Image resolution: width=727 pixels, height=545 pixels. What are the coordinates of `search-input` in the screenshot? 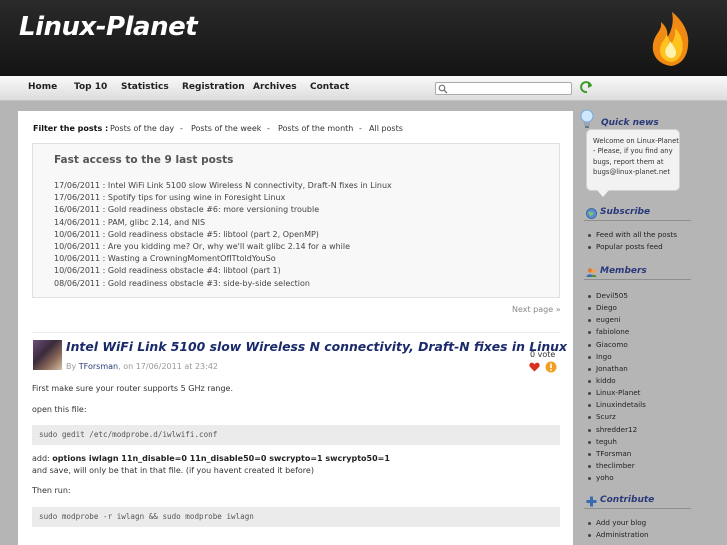 It's located at (503, 88).